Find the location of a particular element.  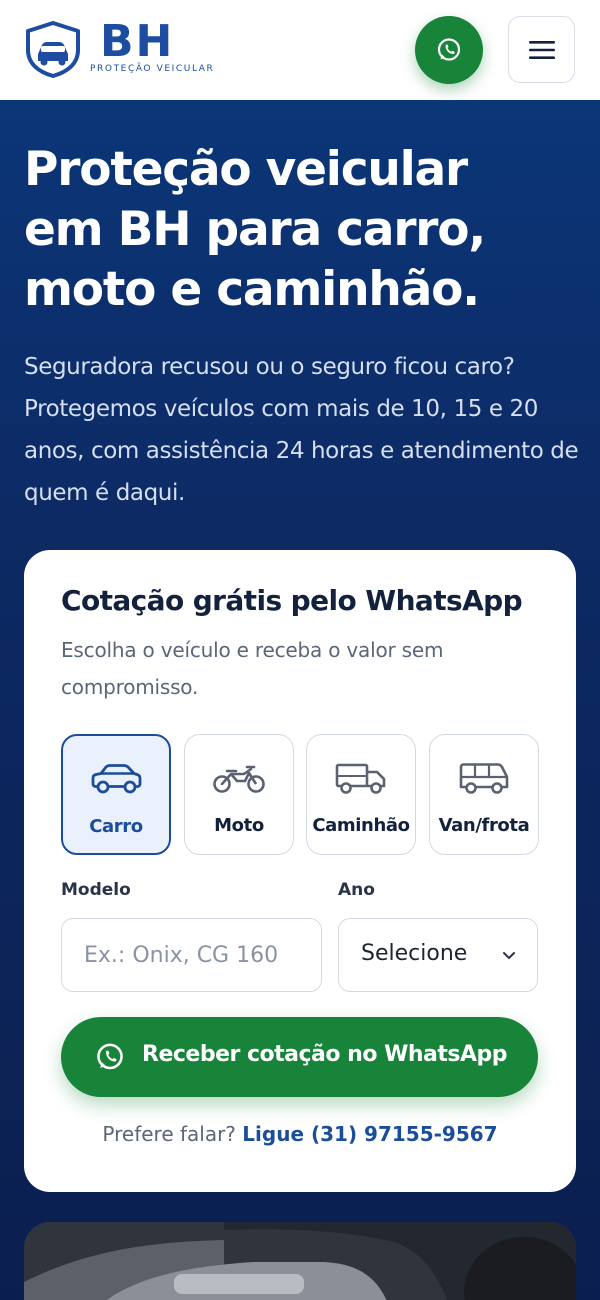

model-input is located at coordinates (199, 955).